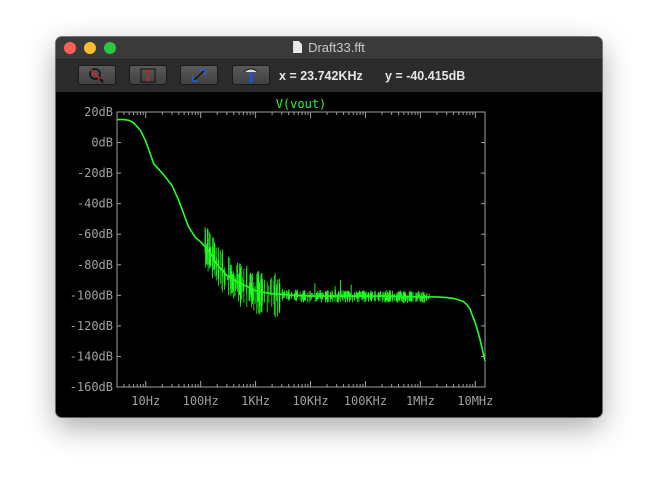 Image resolution: width=658 pixels, height=491 pixels. I want to click on autorange-y-button, so click(148, 75).